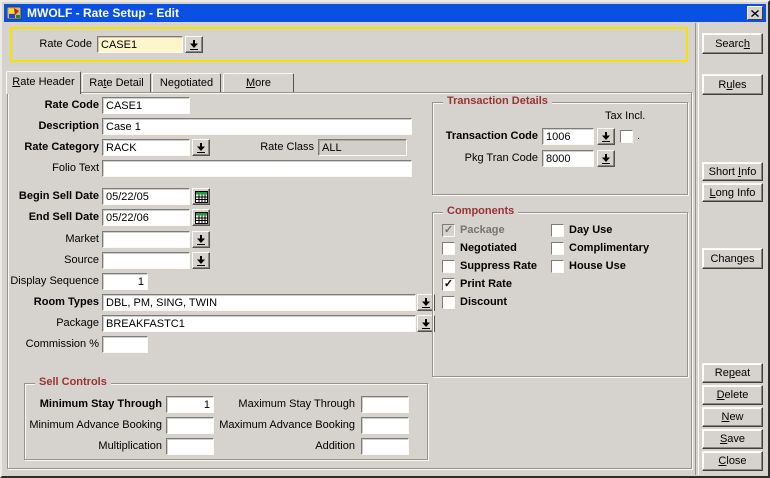 Image resolution: width=770 pixels, height=478 pixels. I want to click on display-sequence-label: Display Sequence, so click(54, 281).